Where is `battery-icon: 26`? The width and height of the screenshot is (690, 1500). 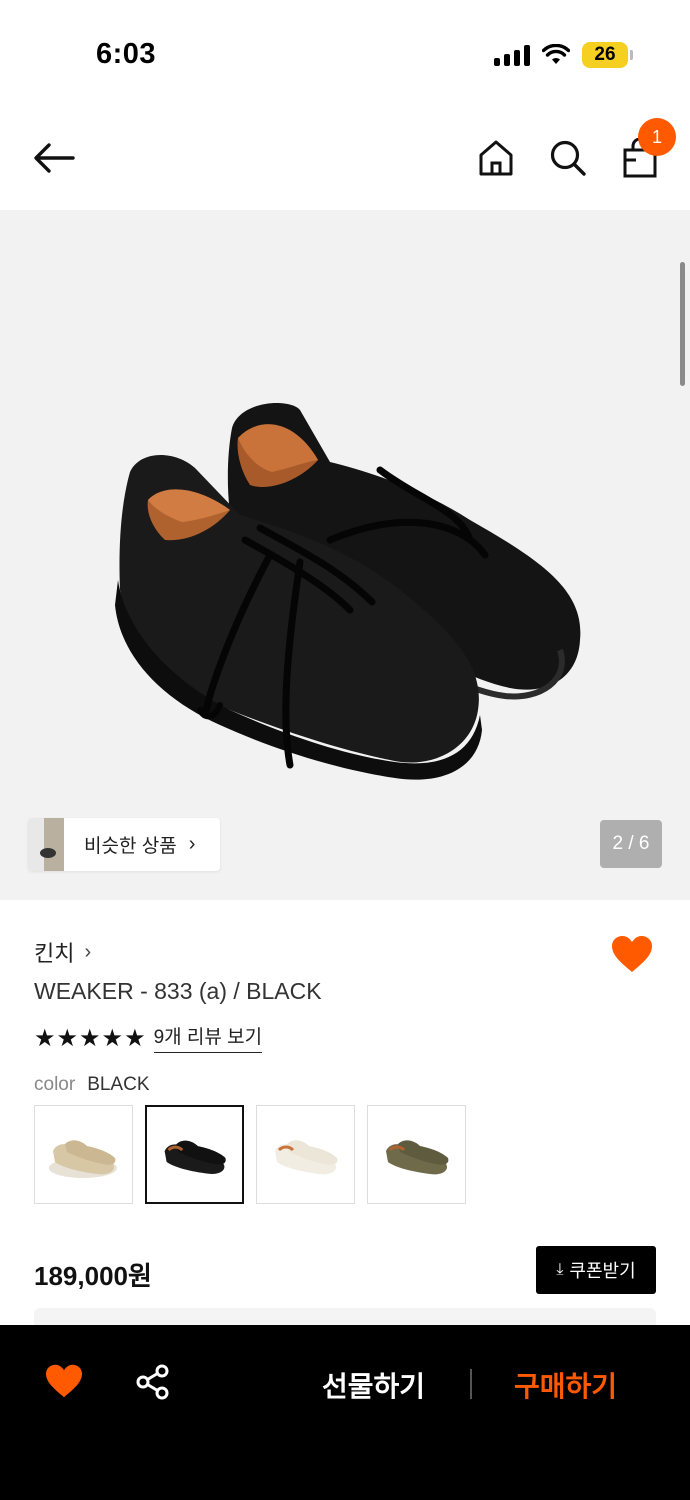
battery-icon: 26 is located at coordinates (607, 55).